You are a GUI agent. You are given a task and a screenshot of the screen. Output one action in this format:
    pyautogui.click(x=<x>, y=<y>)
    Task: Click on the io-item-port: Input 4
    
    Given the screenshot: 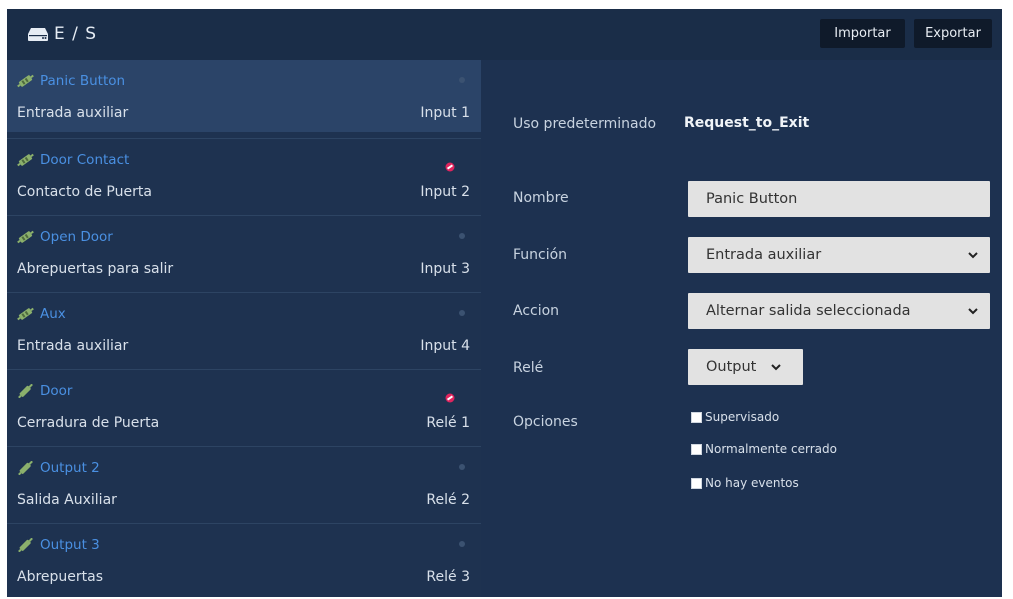 What is the action you would take?
    pyautogui.click(x=445, y=346)
    